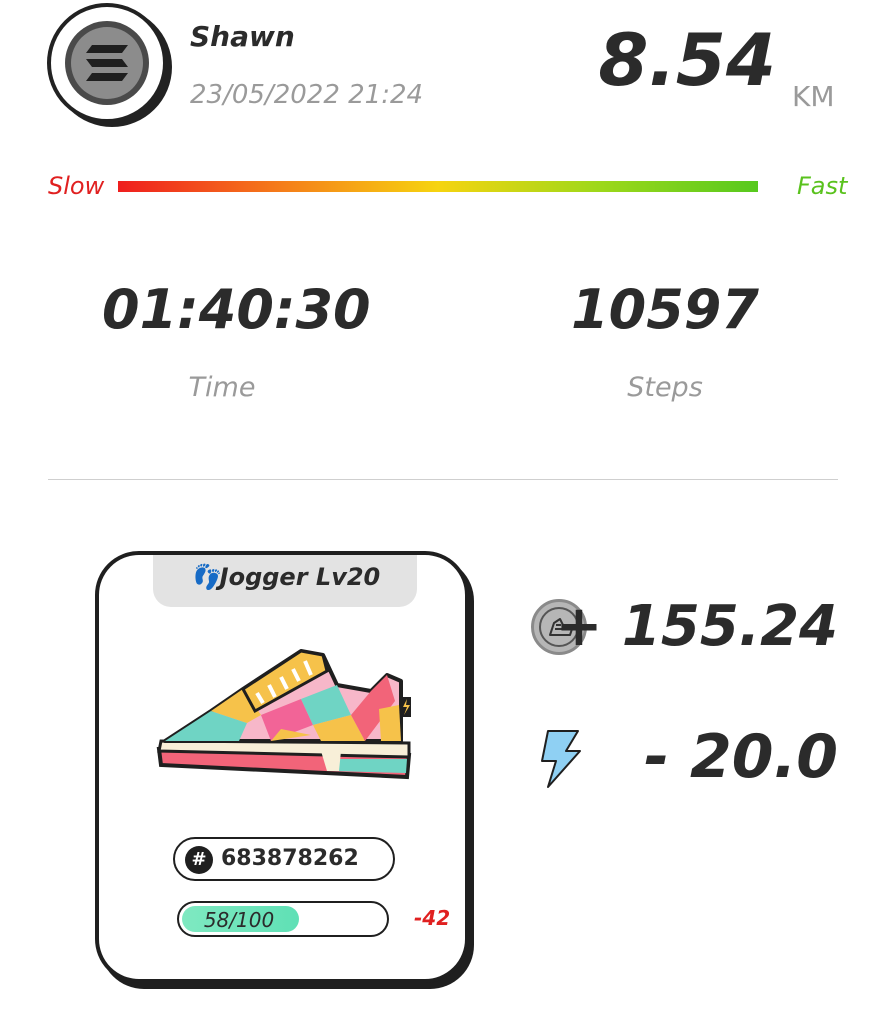 The width and height of the screenshot is (886, 1024). I want to click on energy-spent: - 20.0, so click(741, 757).